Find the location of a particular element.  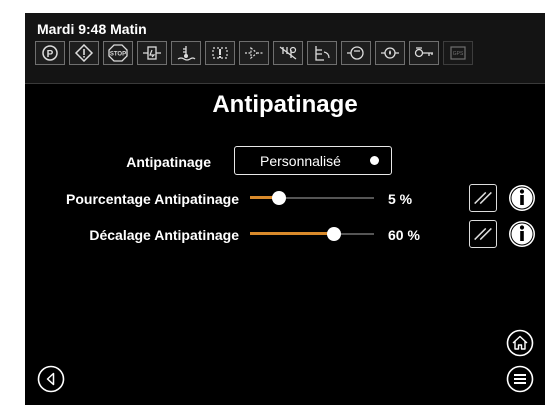

stop-icon: STOP is located at coordinates (118, 53).